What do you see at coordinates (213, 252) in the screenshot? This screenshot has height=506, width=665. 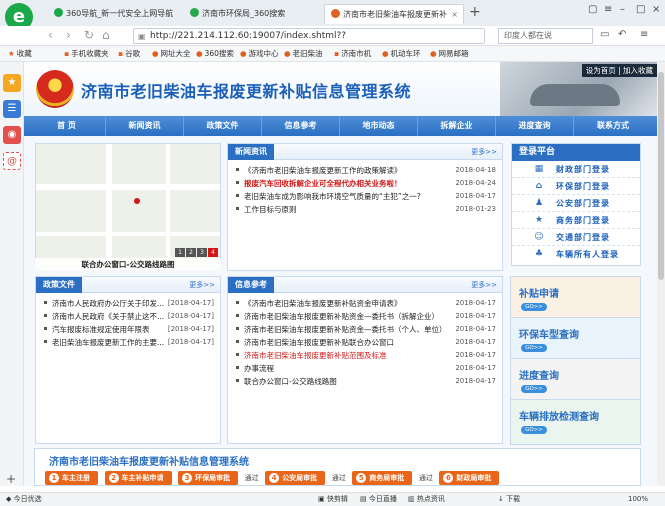 I see `map-page-4: 4` at bounding box center [213, 252].